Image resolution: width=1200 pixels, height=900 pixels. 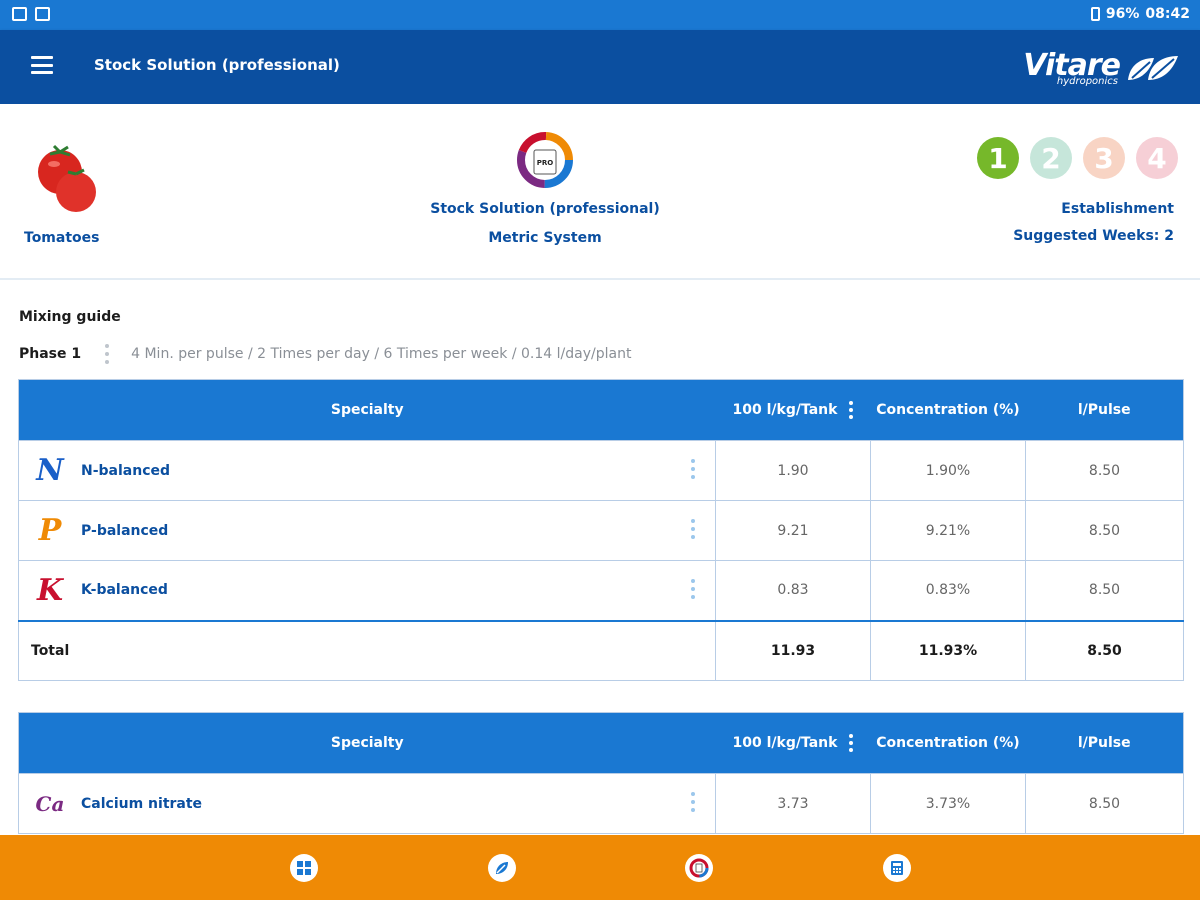 I want to click on specialty-cell: K K-balanced, so click(x=367, y=590).